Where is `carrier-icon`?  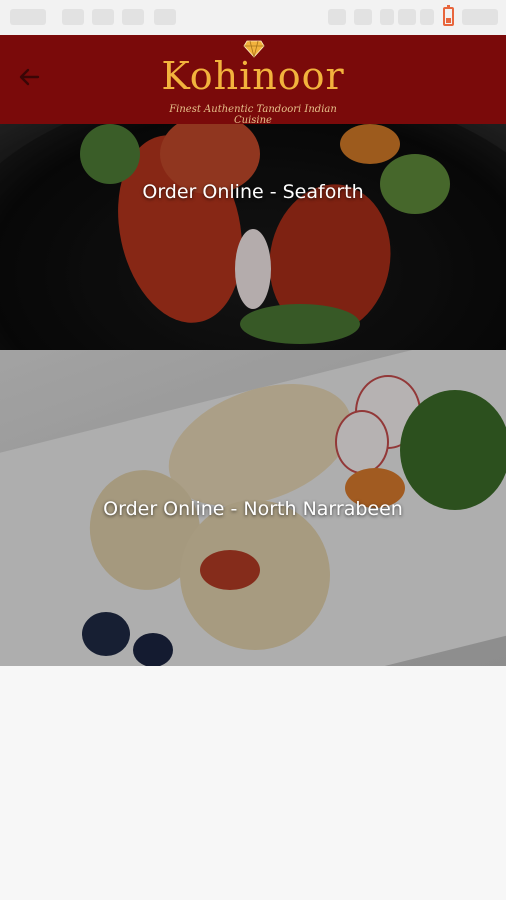
carrier-icon is located at coordinates (28, 17).